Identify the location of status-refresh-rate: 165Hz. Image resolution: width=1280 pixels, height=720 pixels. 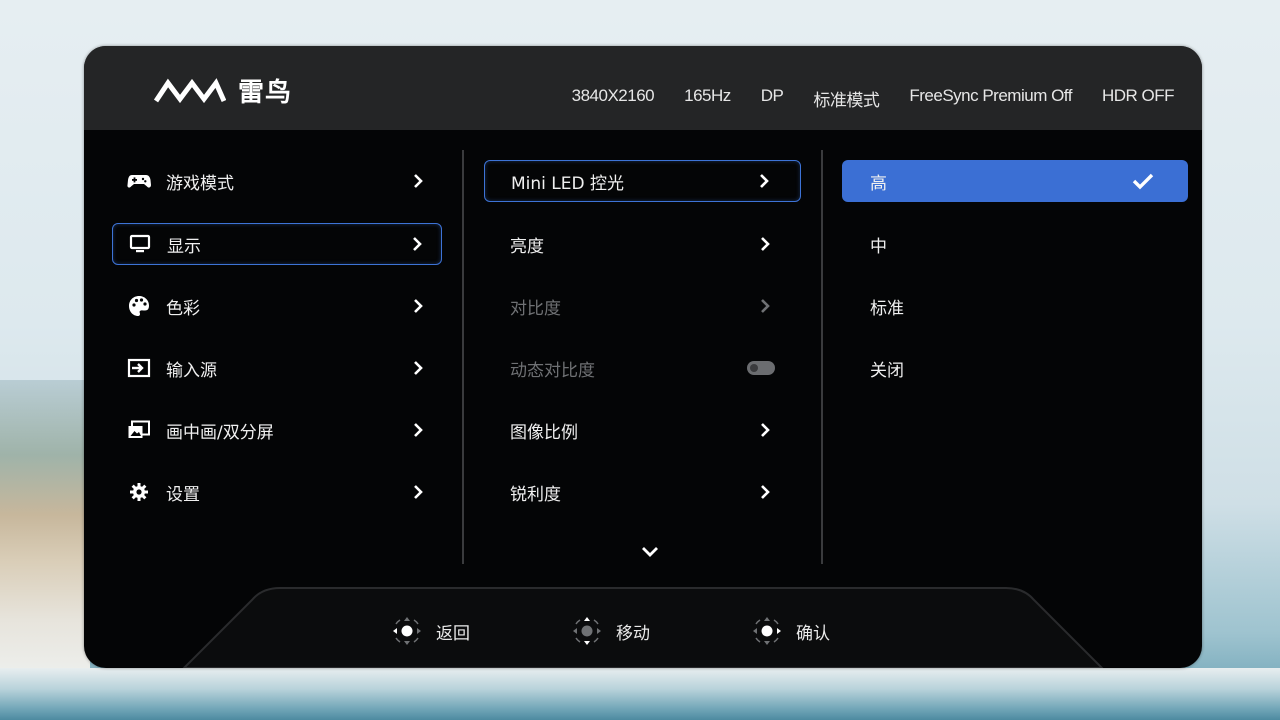
(707, 95).